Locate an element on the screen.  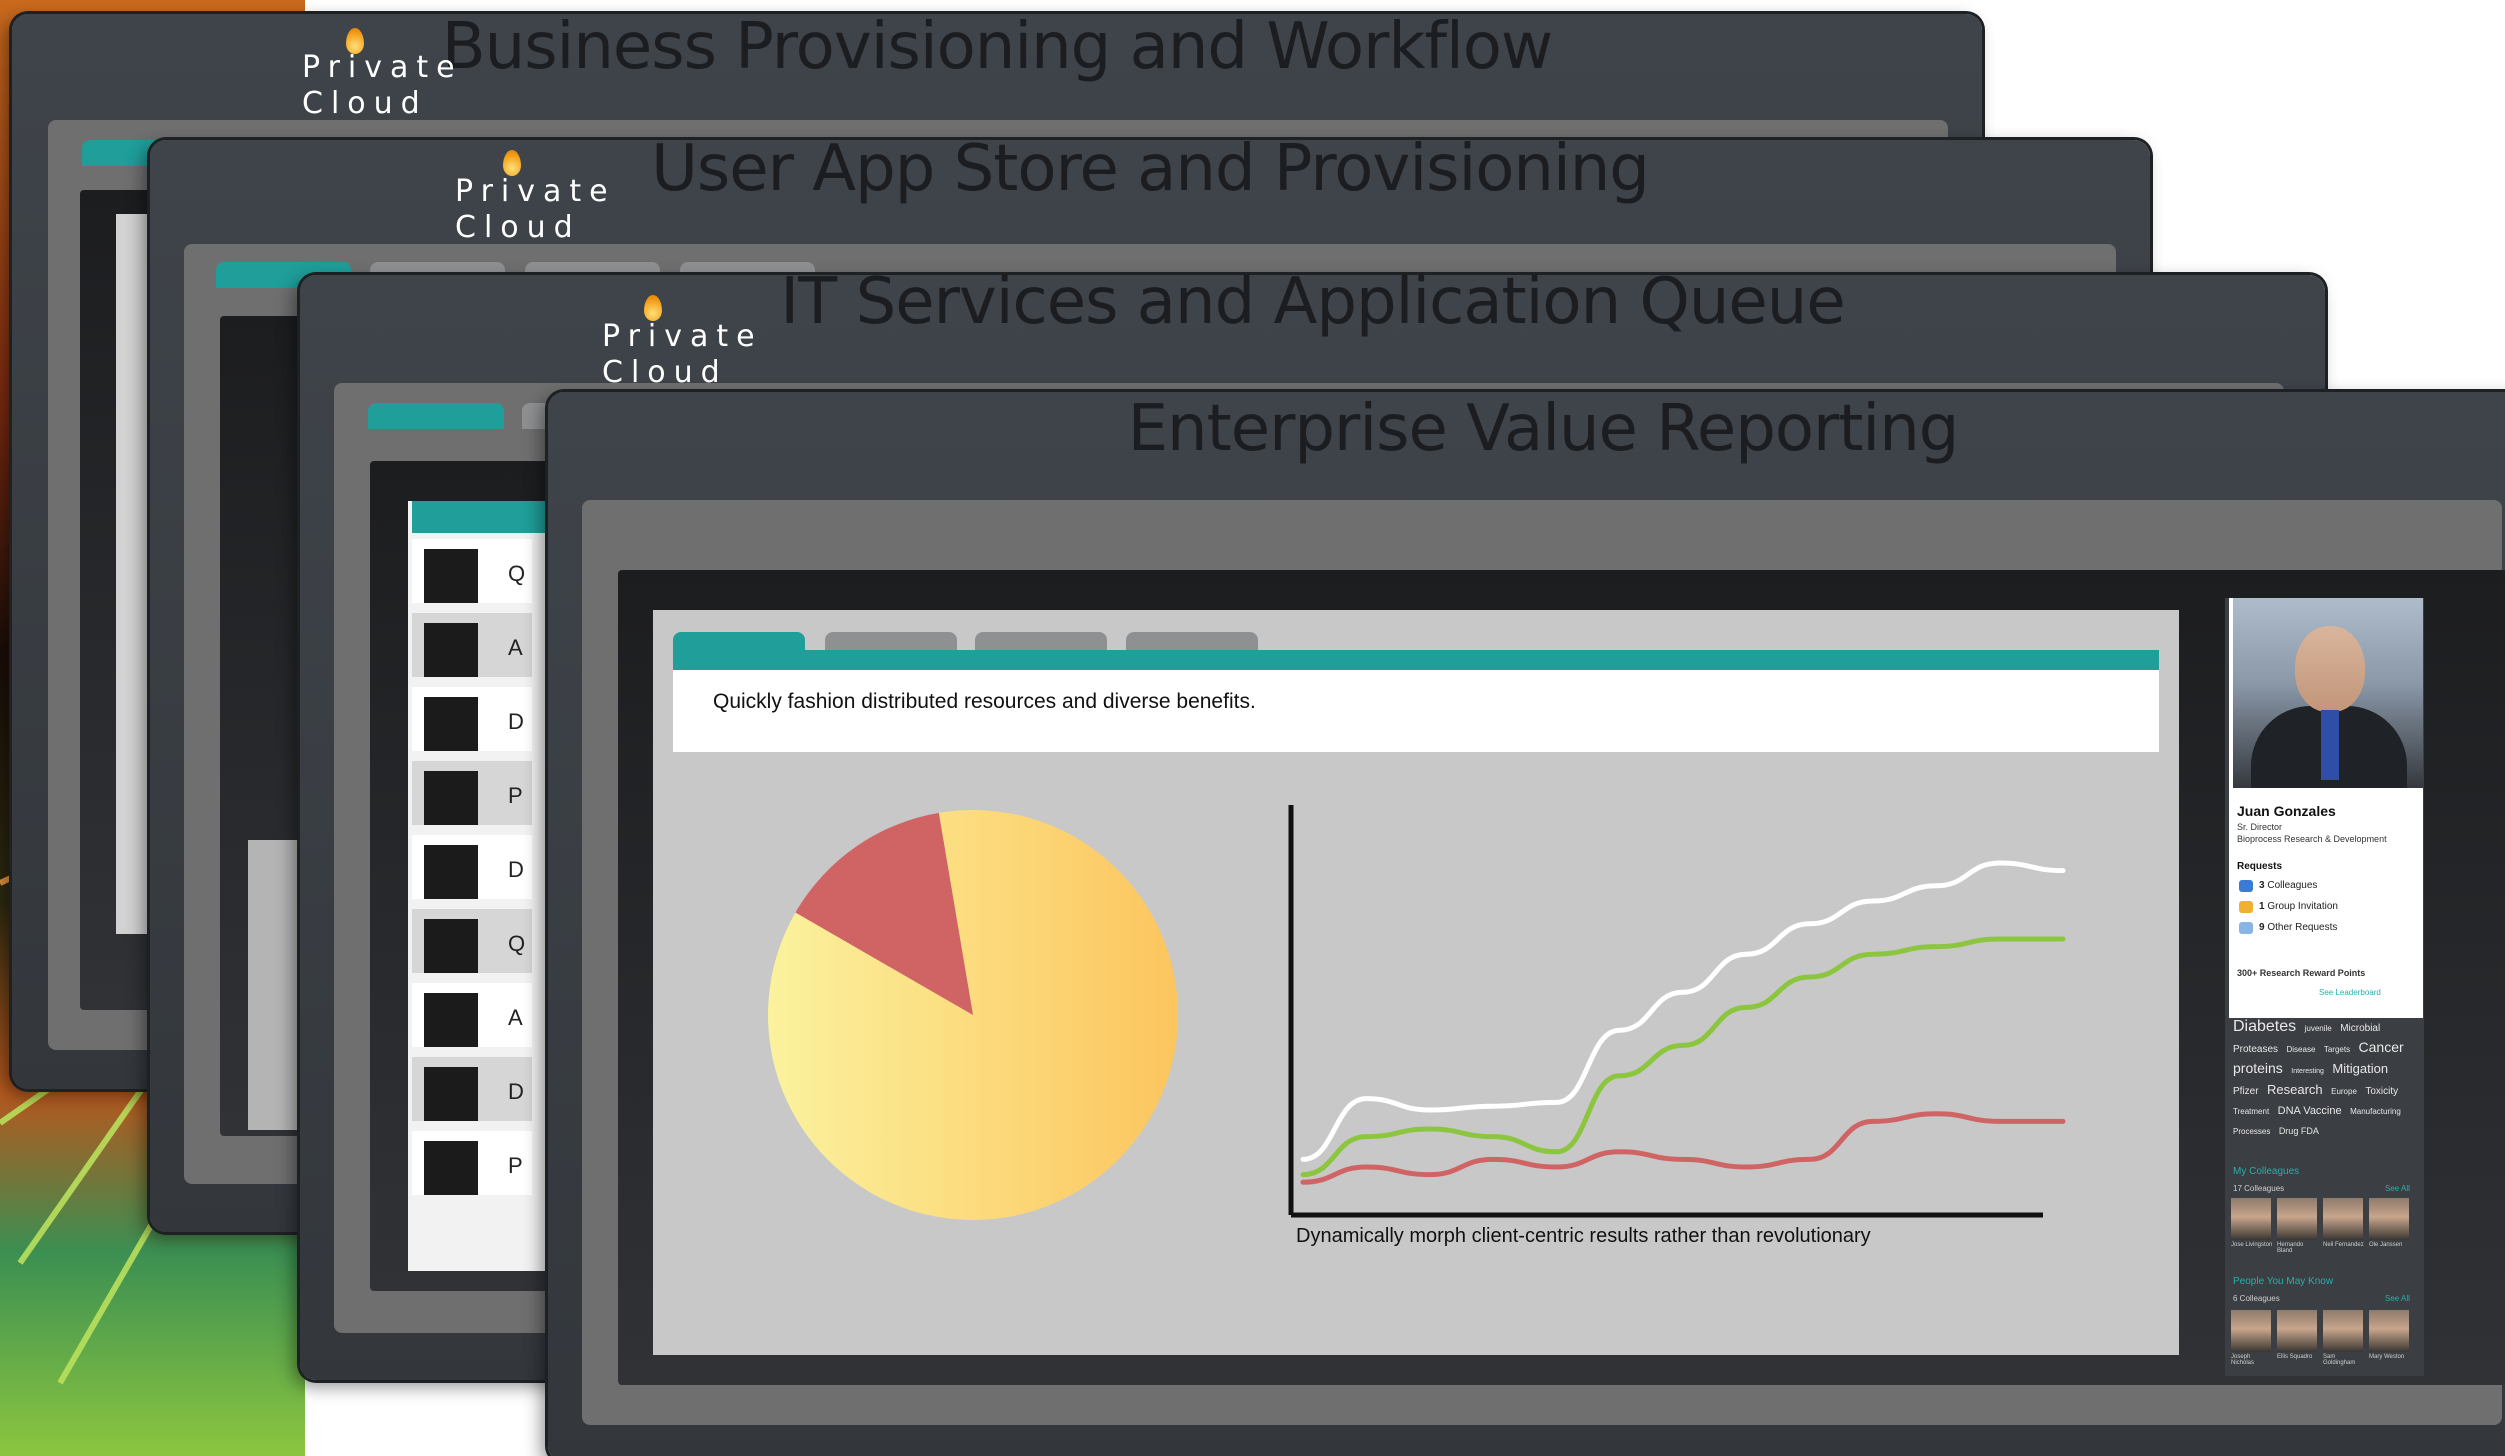
tag-item: Disease is located at coordinates (2300, 1049).